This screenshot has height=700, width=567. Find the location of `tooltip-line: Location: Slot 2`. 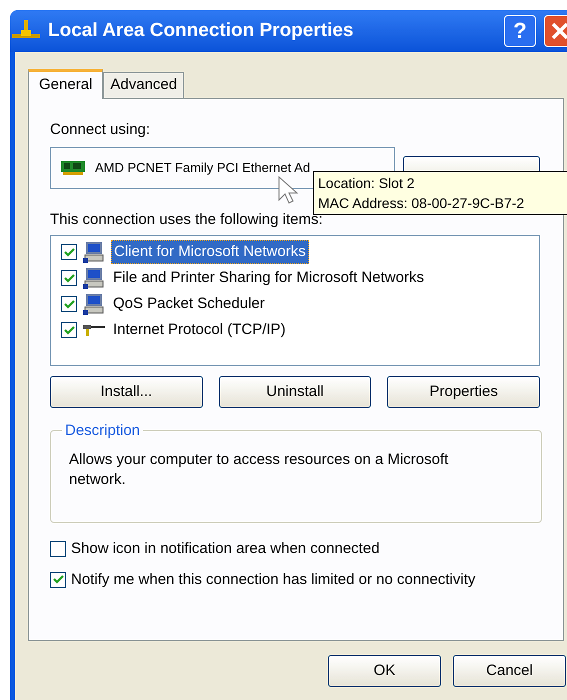

tooltip-line: Location: Slot 2 is located at coordinates (366, 183).